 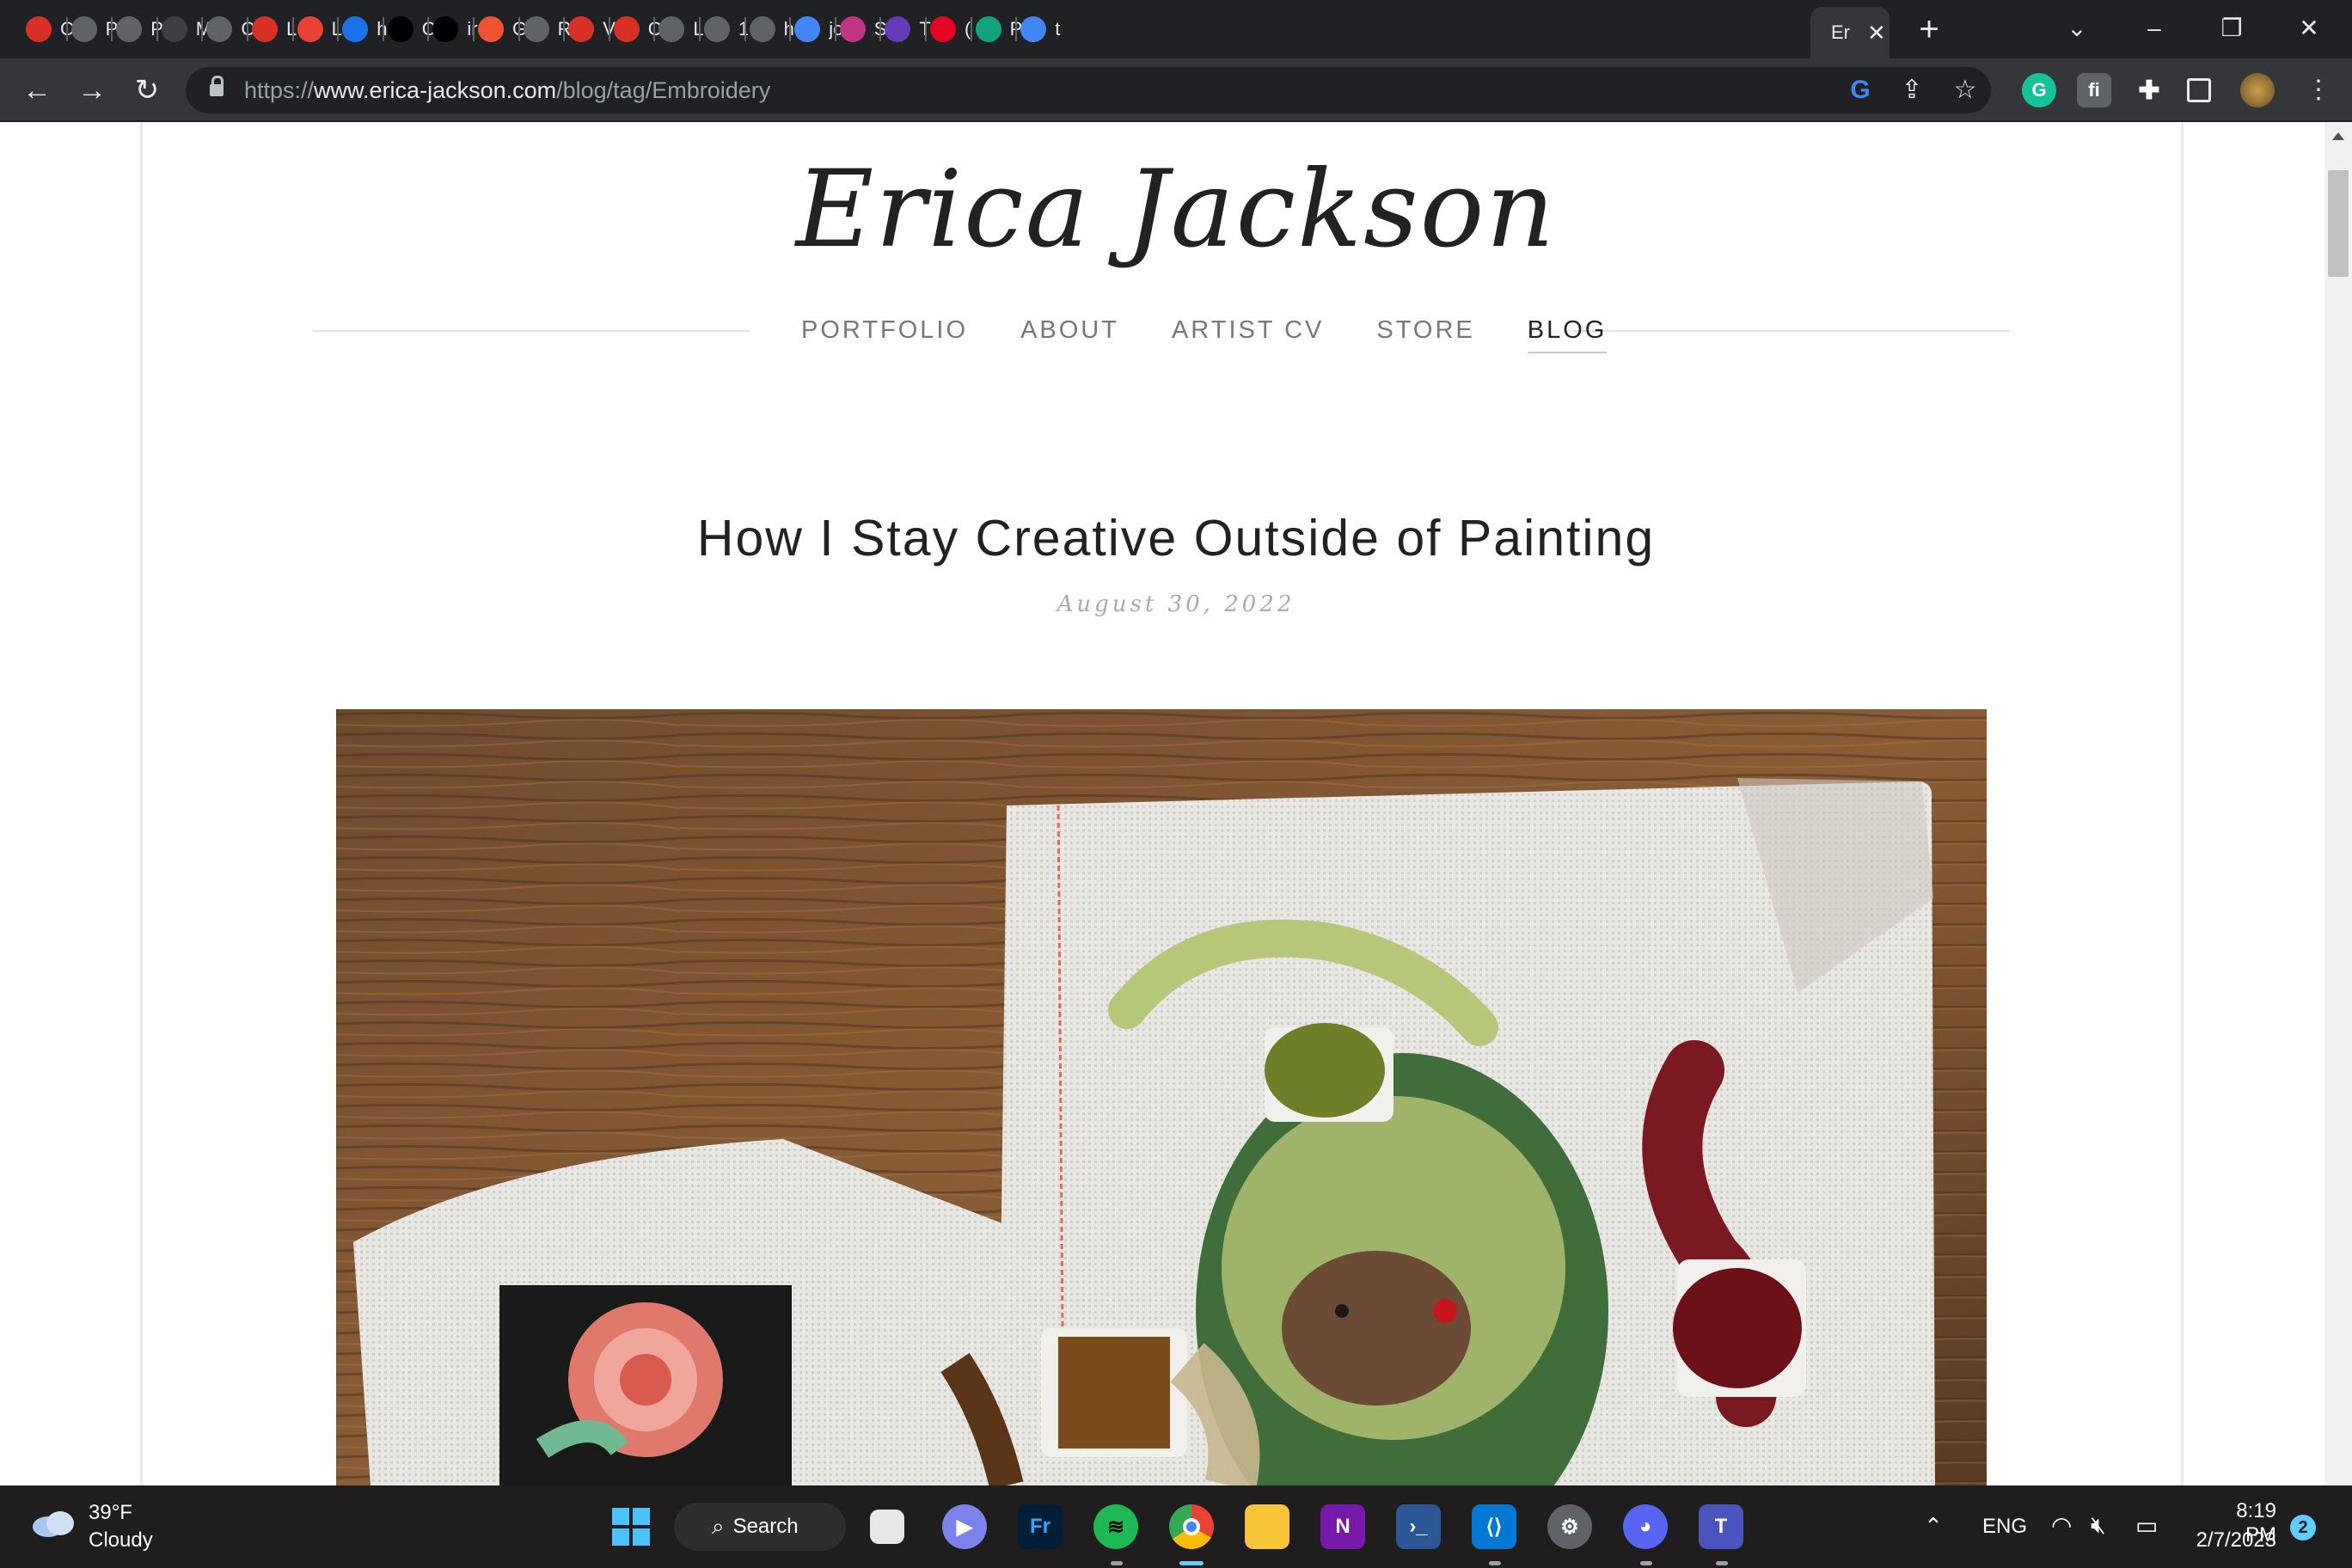 I want to click on adobe-fresco-icon: Fr, so click(x=1040, y=1526).